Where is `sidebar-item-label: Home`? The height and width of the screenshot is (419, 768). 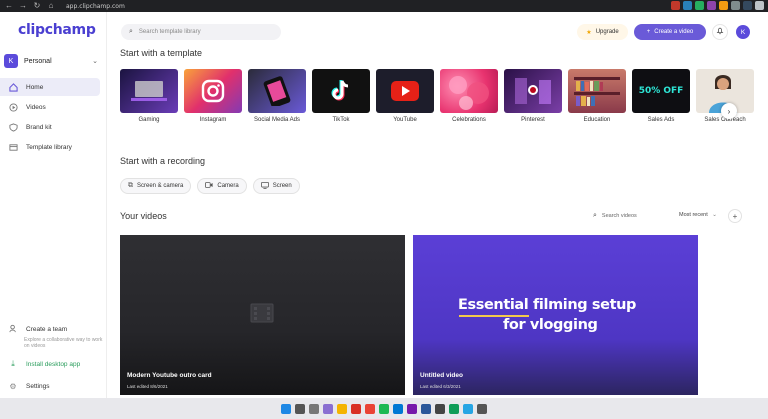 sidebar-item-label: Home is located at coordinates (35, 87).